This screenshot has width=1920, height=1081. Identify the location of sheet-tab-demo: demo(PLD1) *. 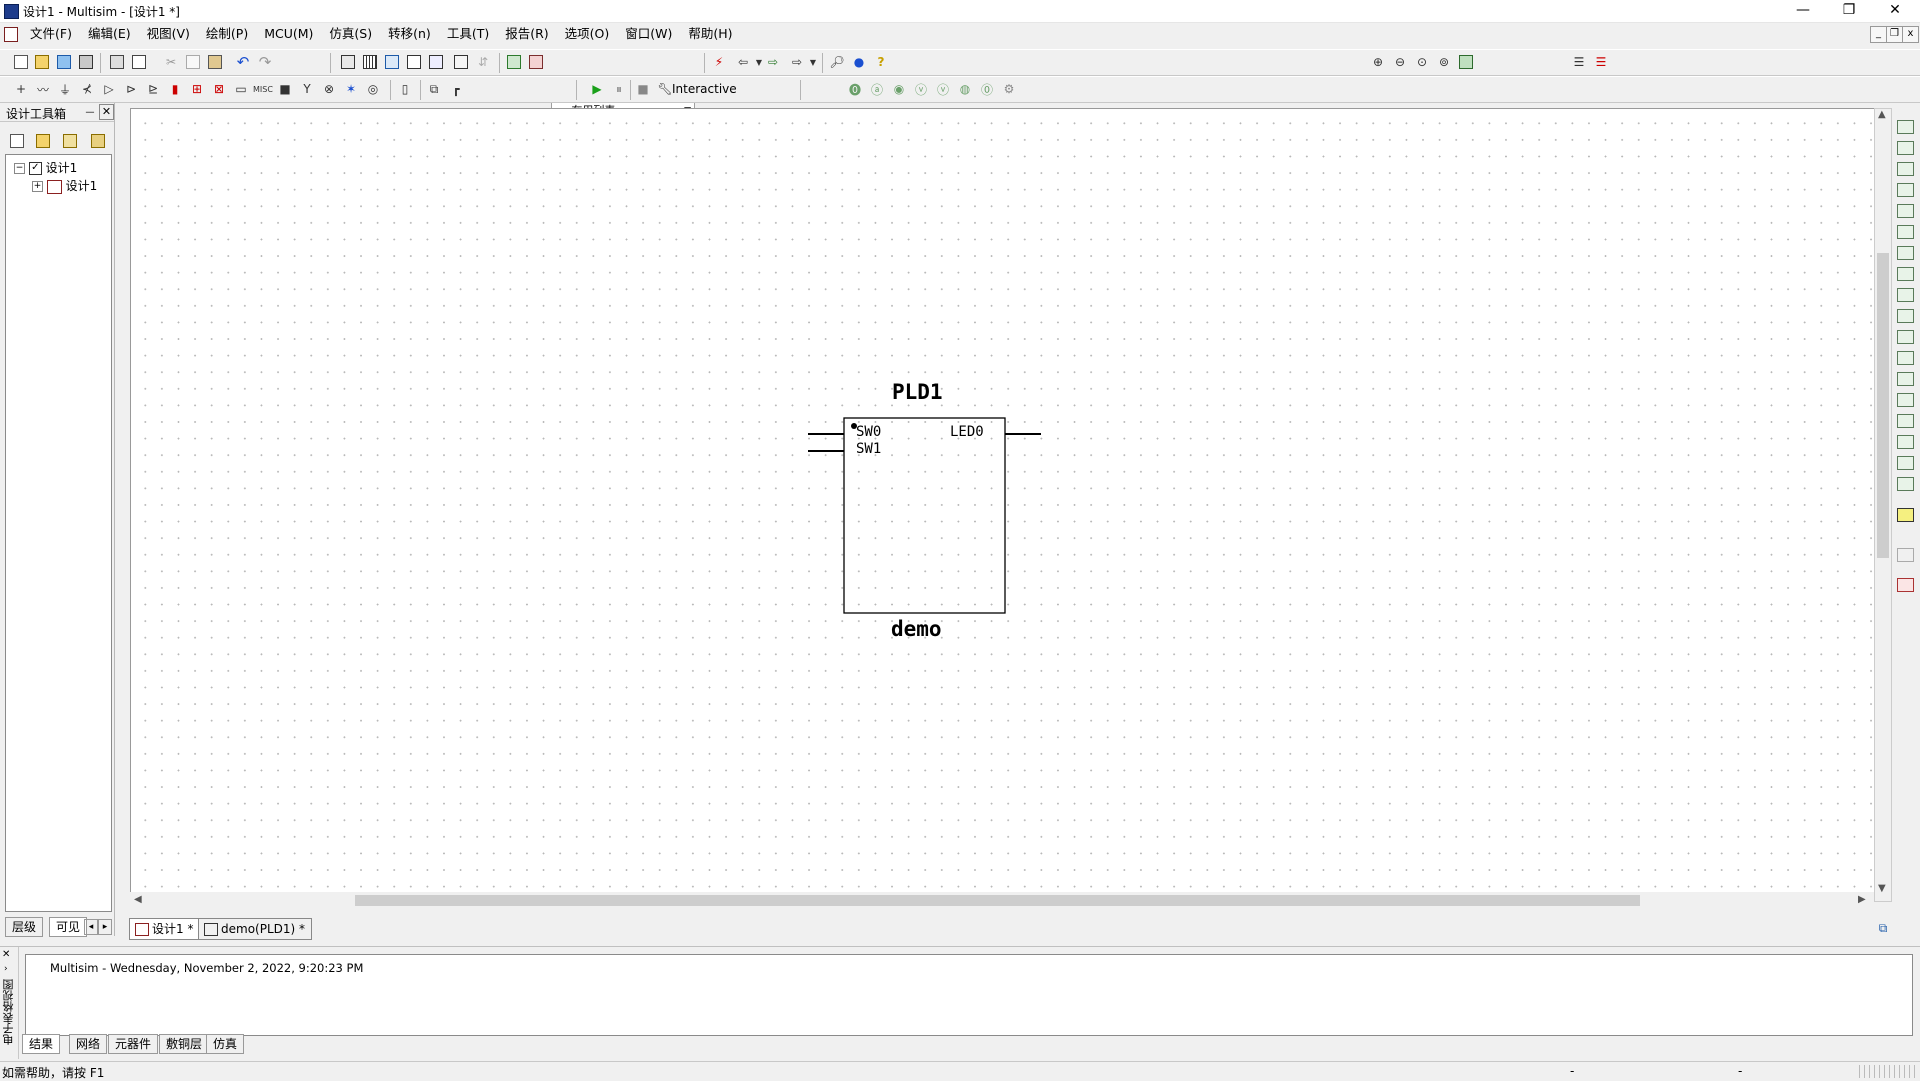
(255, 929).